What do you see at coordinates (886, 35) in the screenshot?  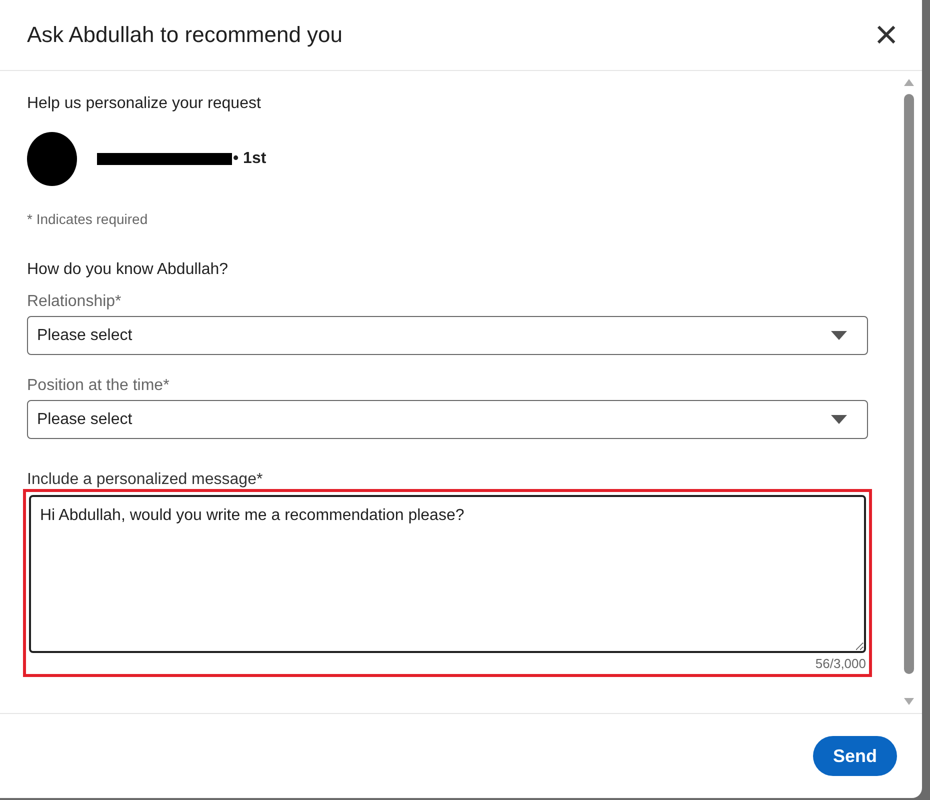 I see `close-button: ×` at bounding box center [886, 35].